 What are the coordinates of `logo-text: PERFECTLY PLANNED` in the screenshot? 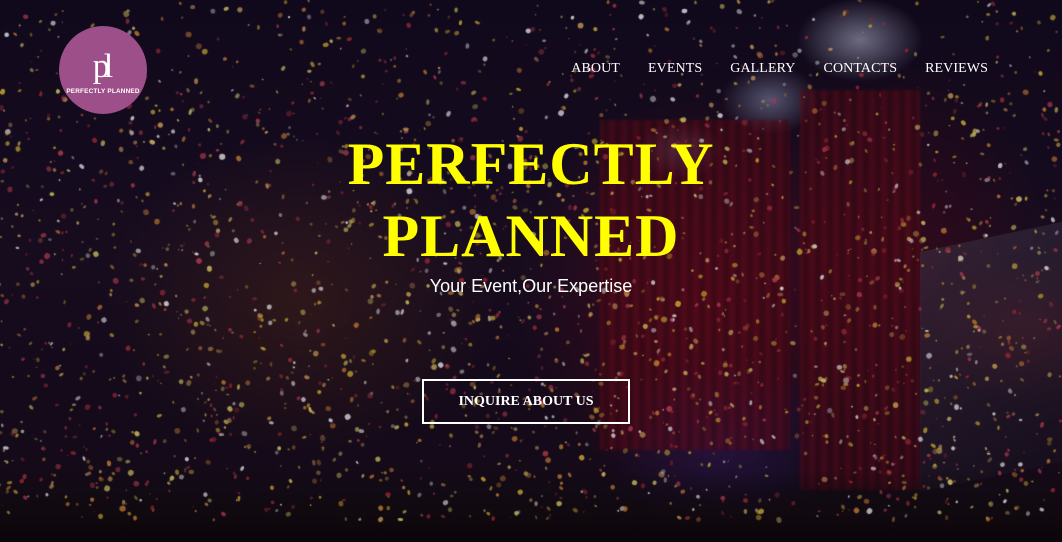 It's located at (103, 91).